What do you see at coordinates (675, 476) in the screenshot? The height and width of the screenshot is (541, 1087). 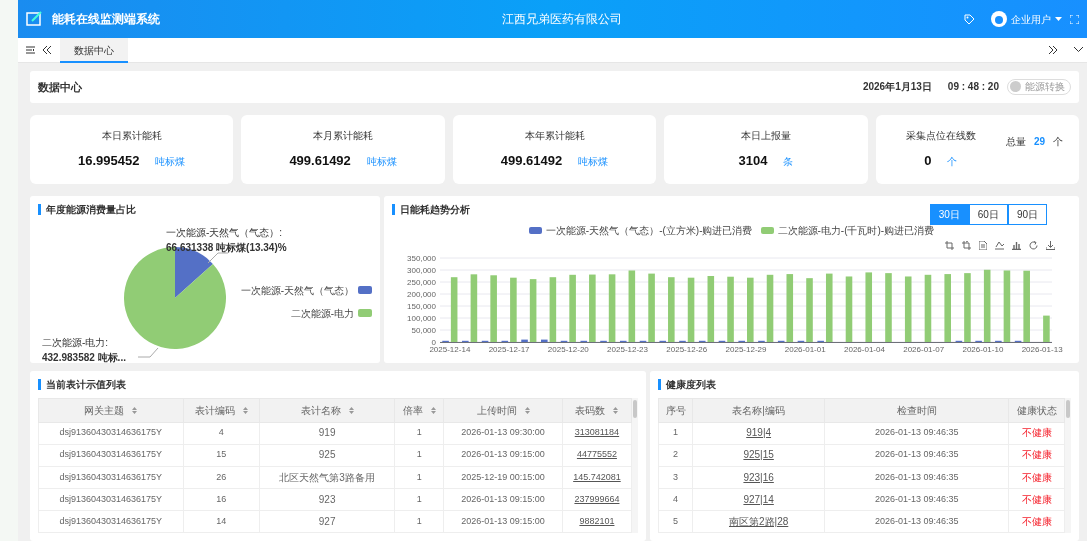 I see `table-cell: 3` at bounding box center [675, 476].